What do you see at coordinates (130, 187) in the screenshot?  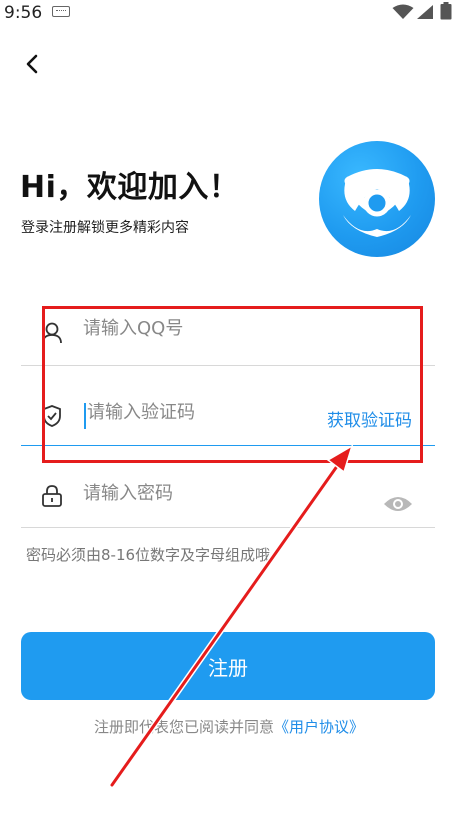 I see `page-title: Hi，欢迎加入！` at bounding box center [130, 187].